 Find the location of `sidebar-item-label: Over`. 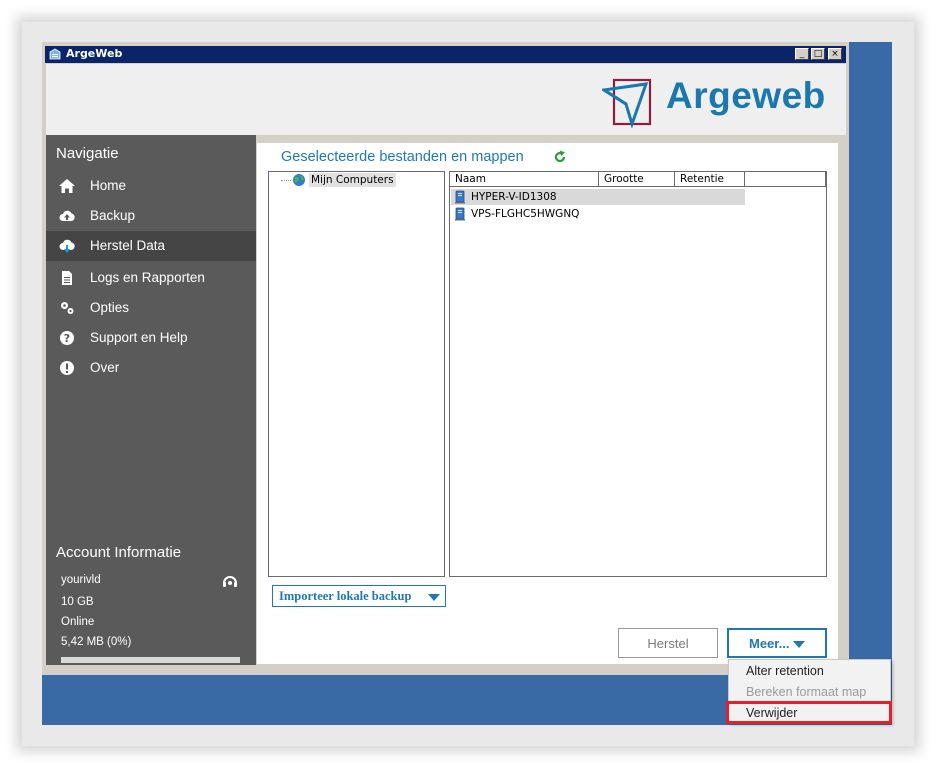

sidebar-item-label: Over is located at coordinates (105, 367).